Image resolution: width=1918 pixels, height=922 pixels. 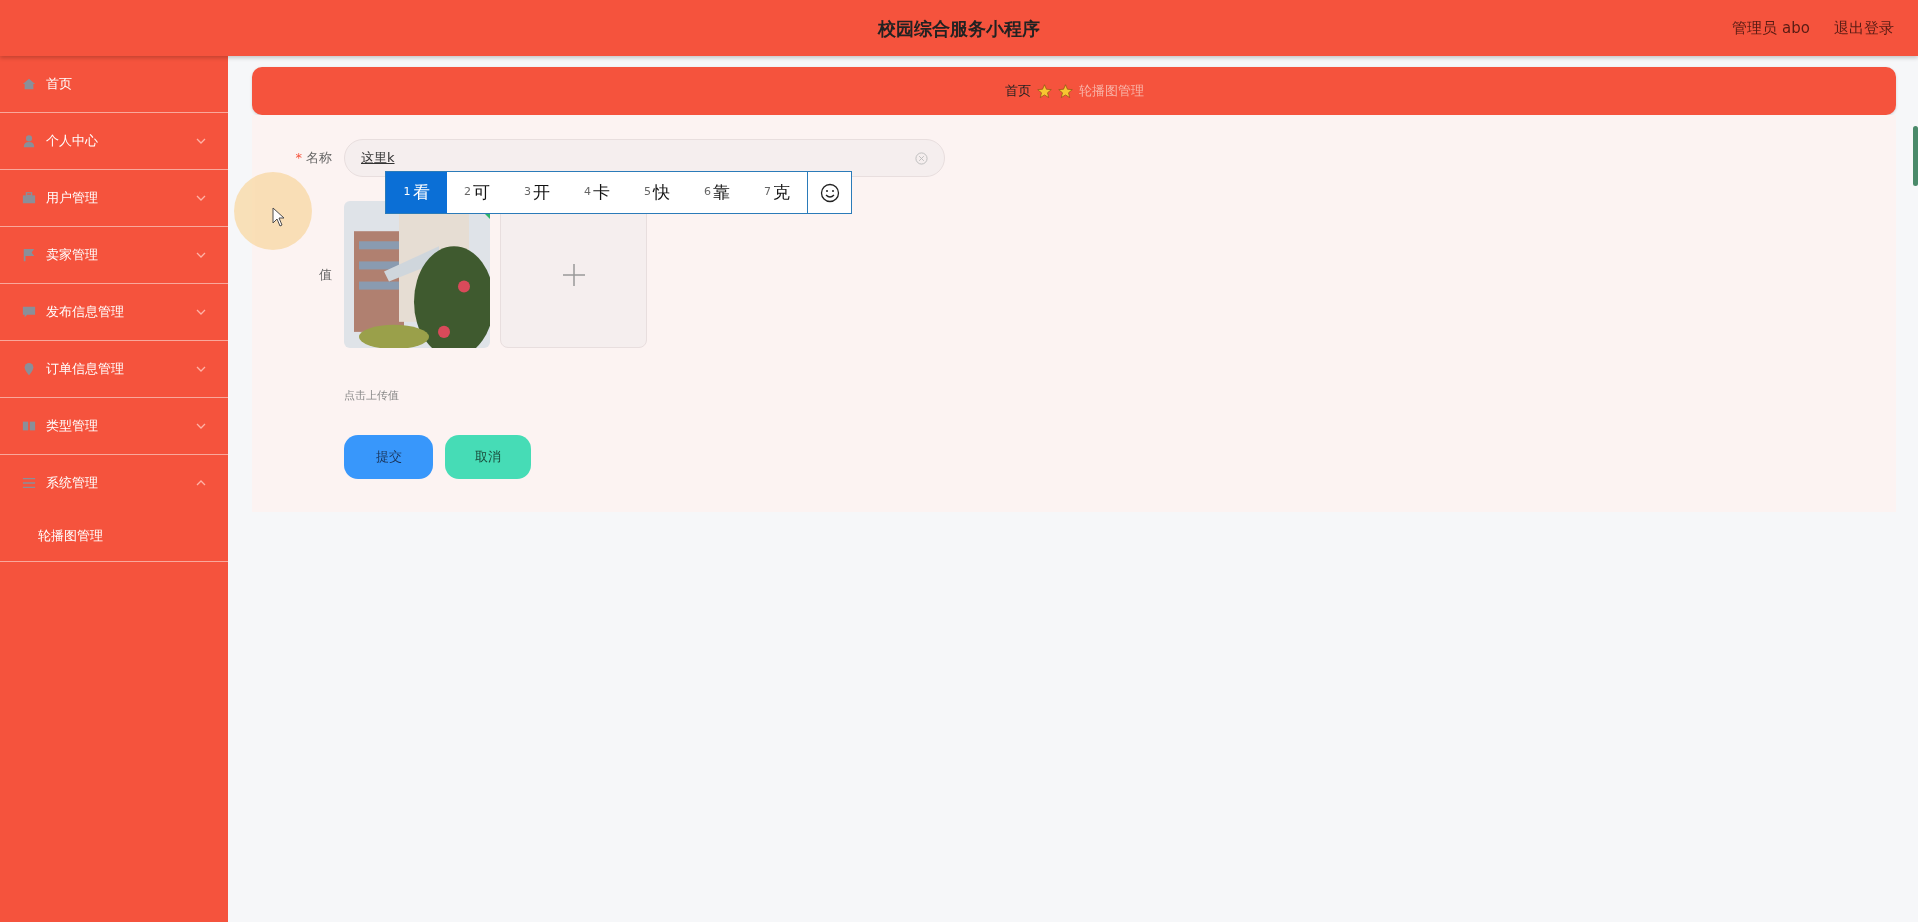 I want to click on pin-icon, so click(x=29, y=369).